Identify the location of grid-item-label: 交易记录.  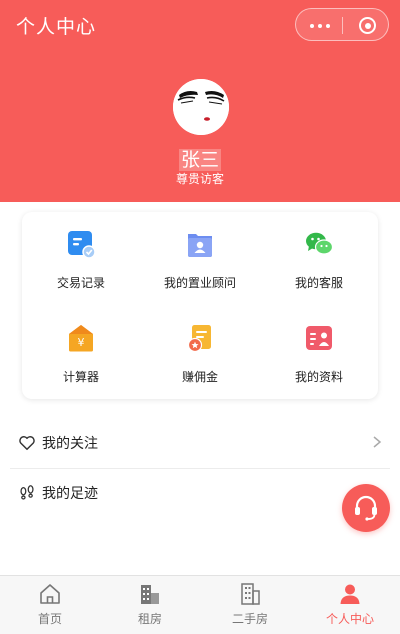
(80, 283).